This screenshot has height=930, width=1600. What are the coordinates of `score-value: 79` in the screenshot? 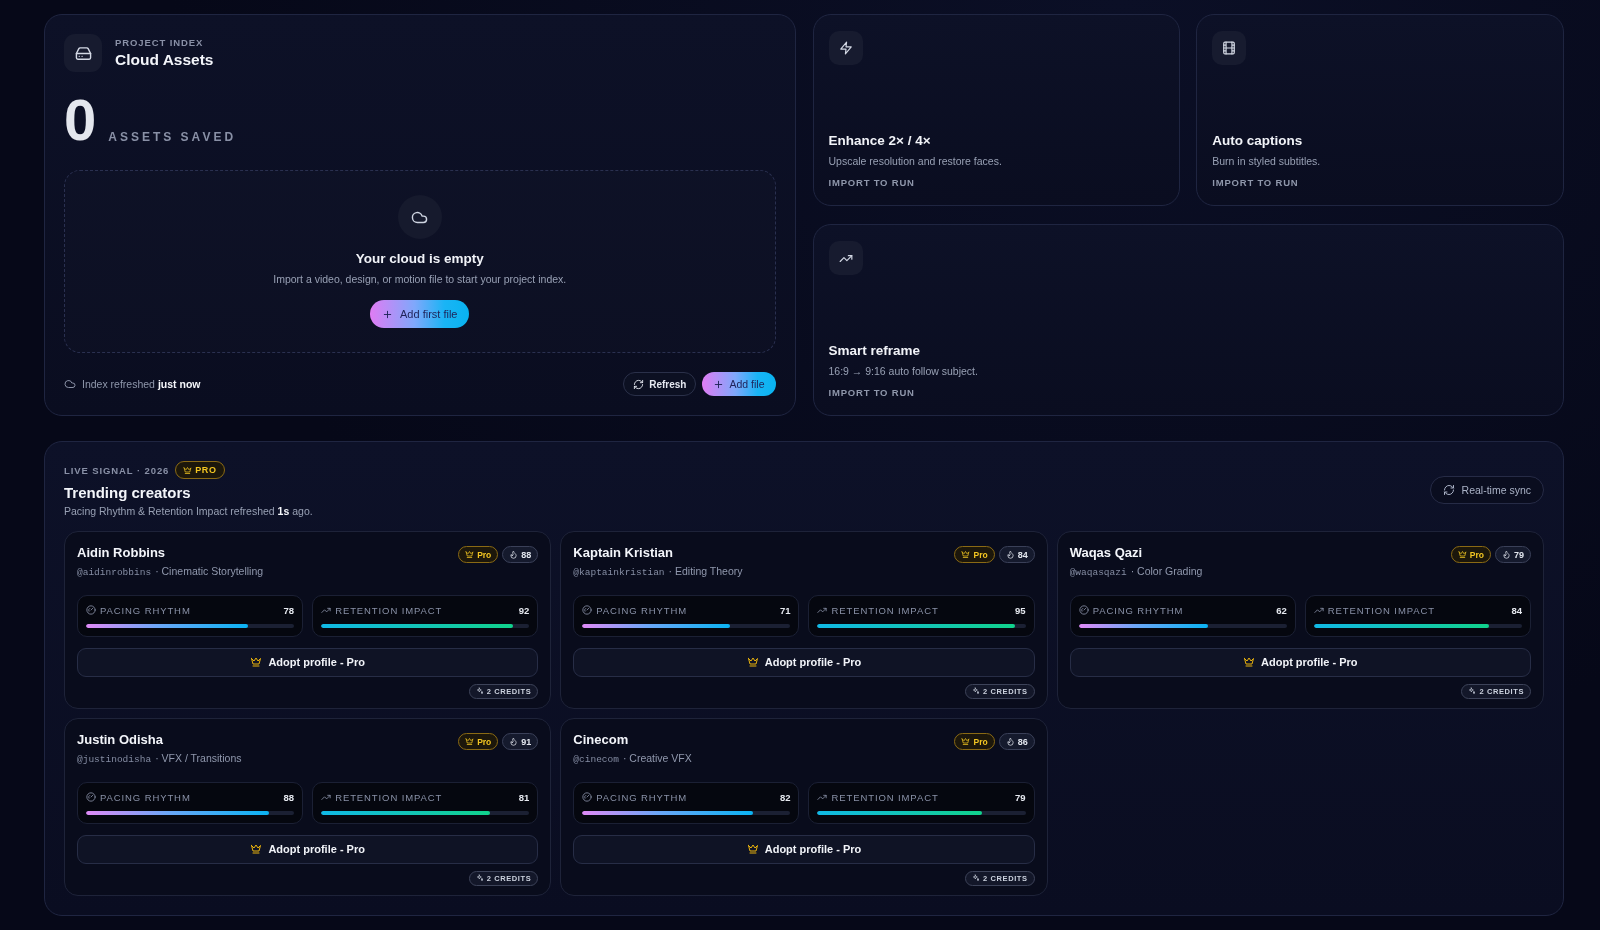 It's located at (1519, 554).